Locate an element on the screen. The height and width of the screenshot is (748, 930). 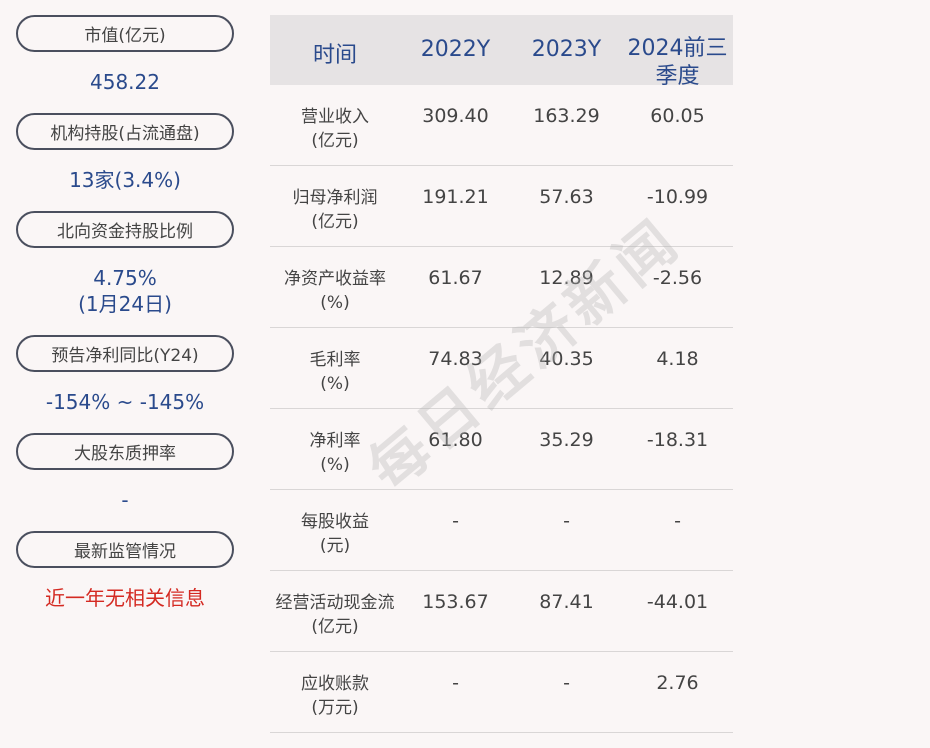
table-row: 每股收益 (元) - - - is located at coordinates (501, 530).